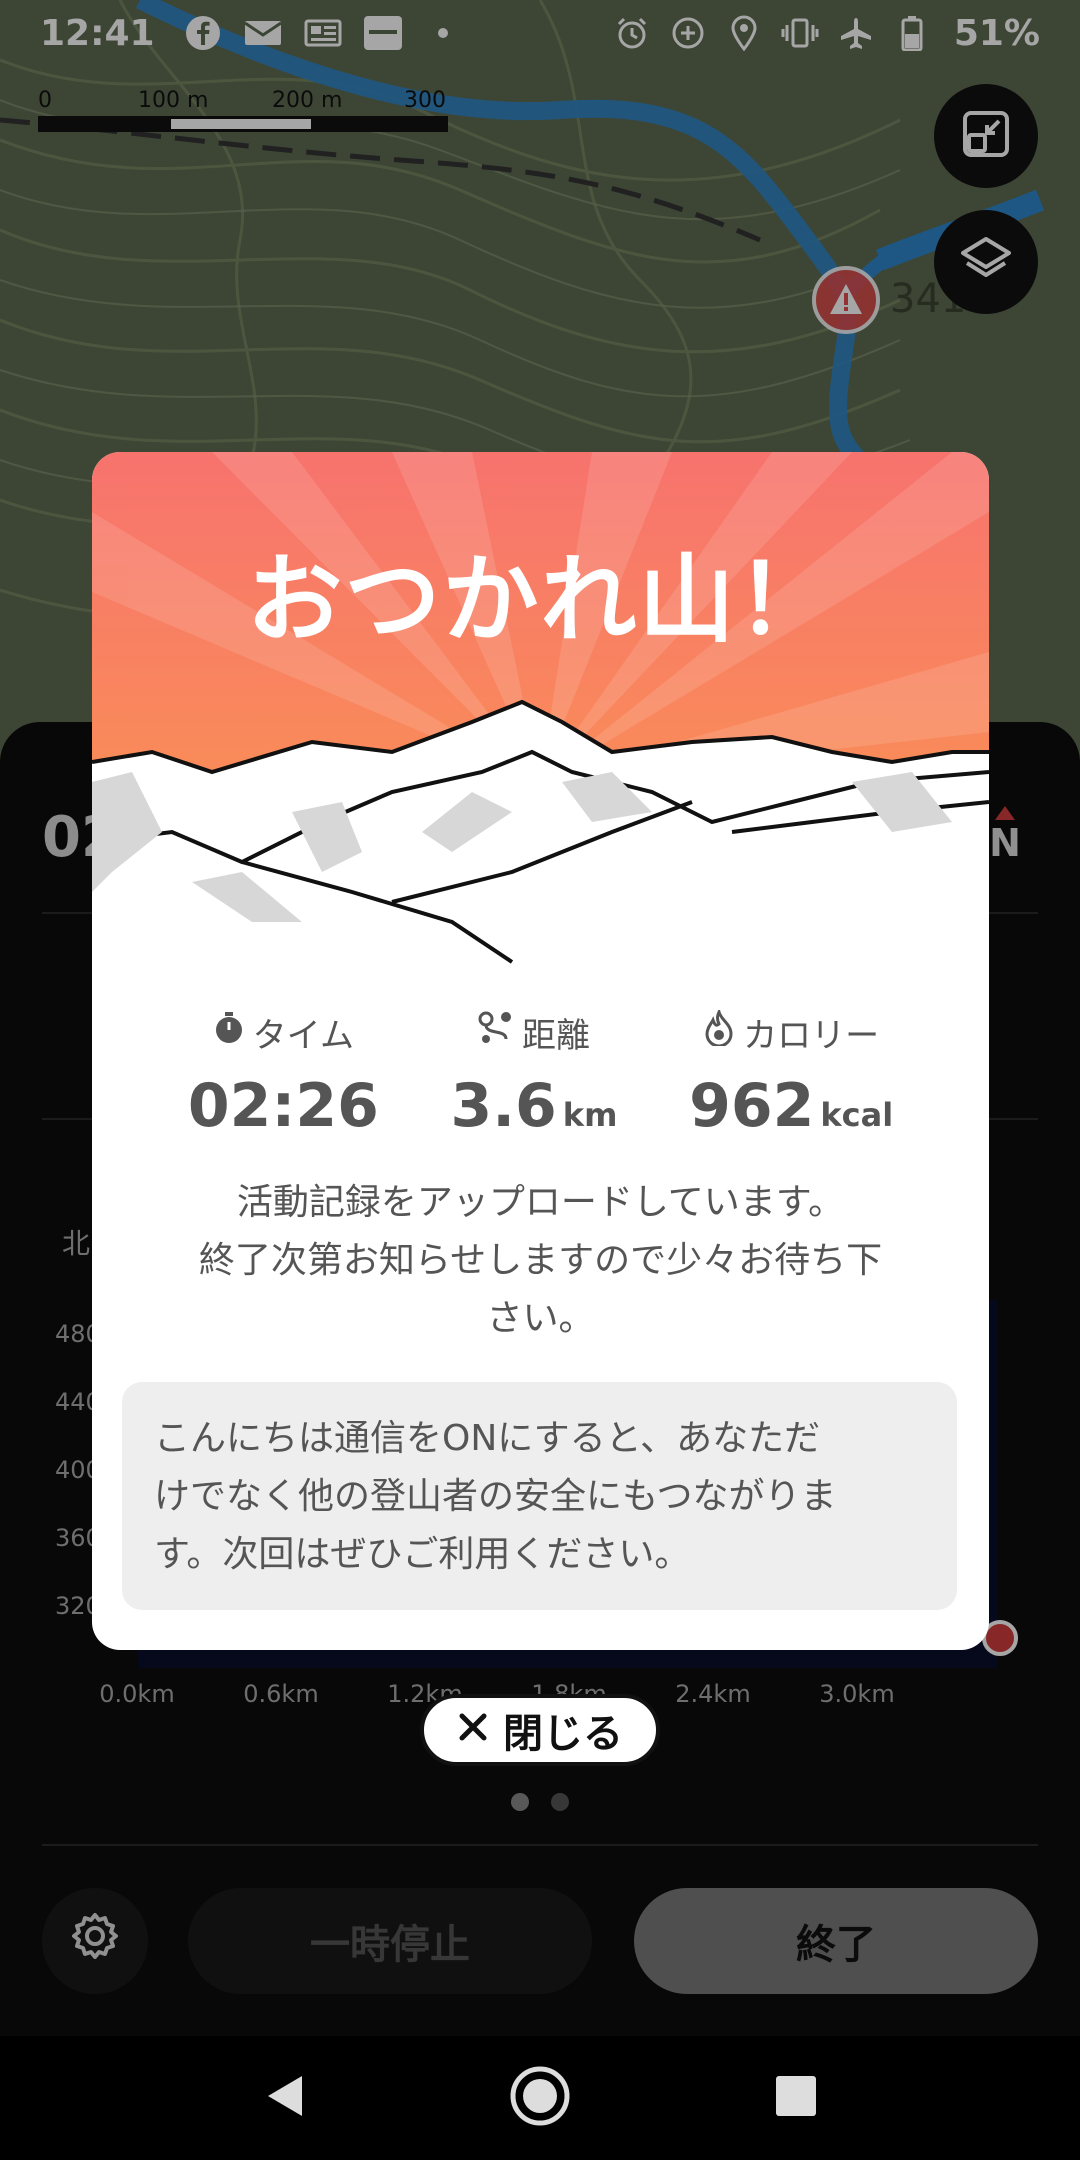 This screenshot has height=2160, width=1080. Describe the element at coordinates (540, 1318) in the screenshot. I see `upload-message-line: さい。` at that location.